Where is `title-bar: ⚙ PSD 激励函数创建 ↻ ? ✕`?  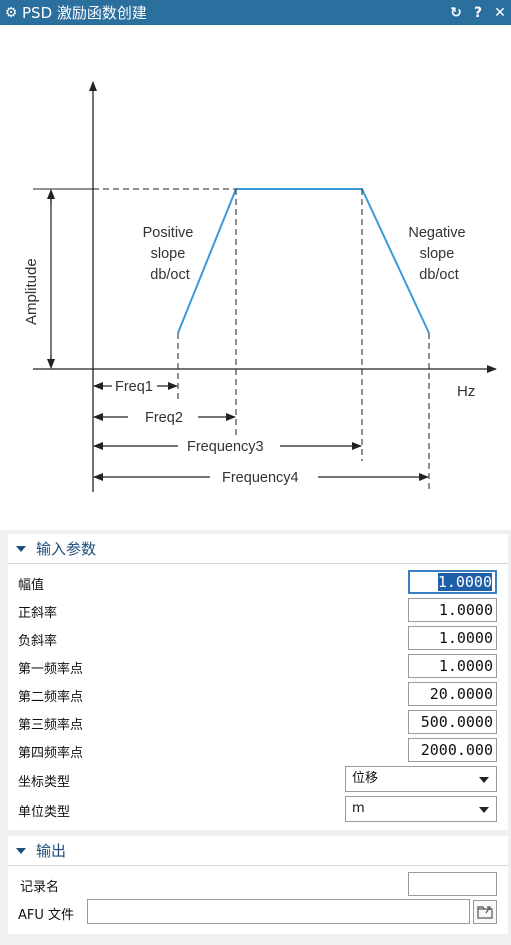 title-bar: ⚙ PSD 激励函数创建 ↻ ? ✕ is located at coordinates (255, 12).